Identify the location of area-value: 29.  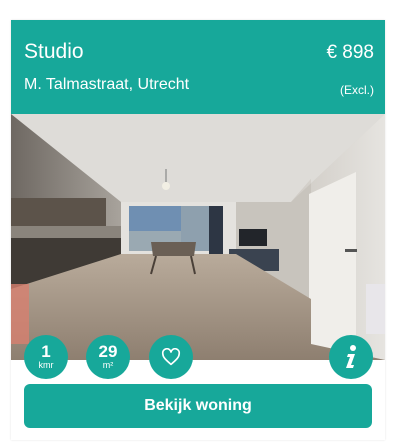
(108, 351).